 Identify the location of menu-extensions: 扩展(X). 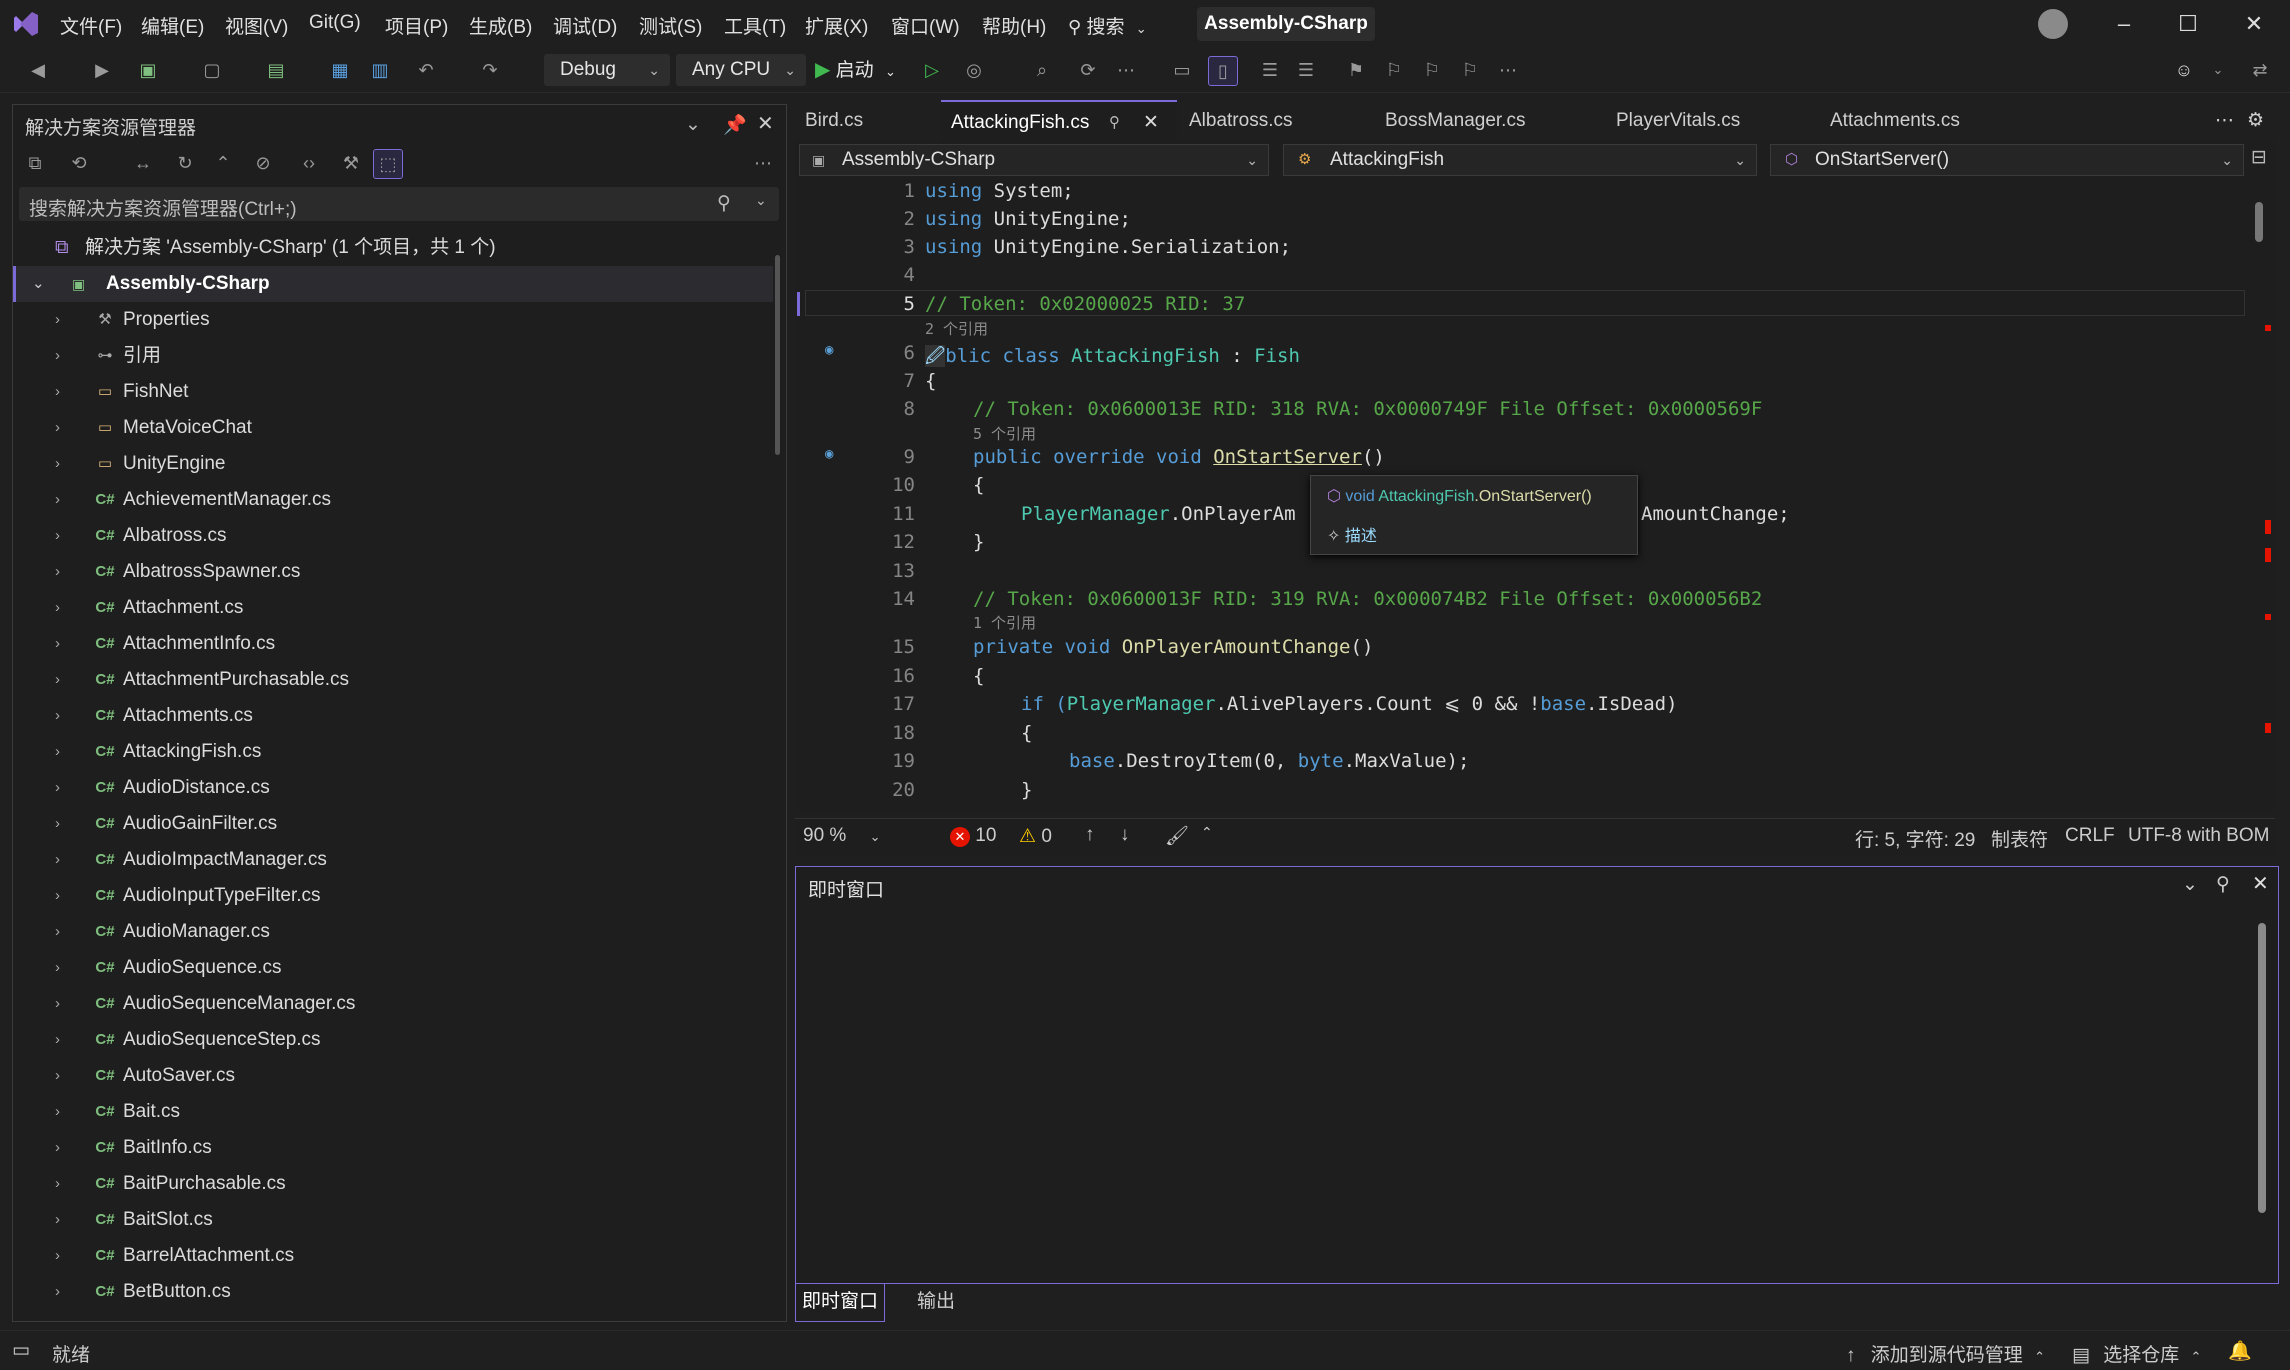
(836, 25).